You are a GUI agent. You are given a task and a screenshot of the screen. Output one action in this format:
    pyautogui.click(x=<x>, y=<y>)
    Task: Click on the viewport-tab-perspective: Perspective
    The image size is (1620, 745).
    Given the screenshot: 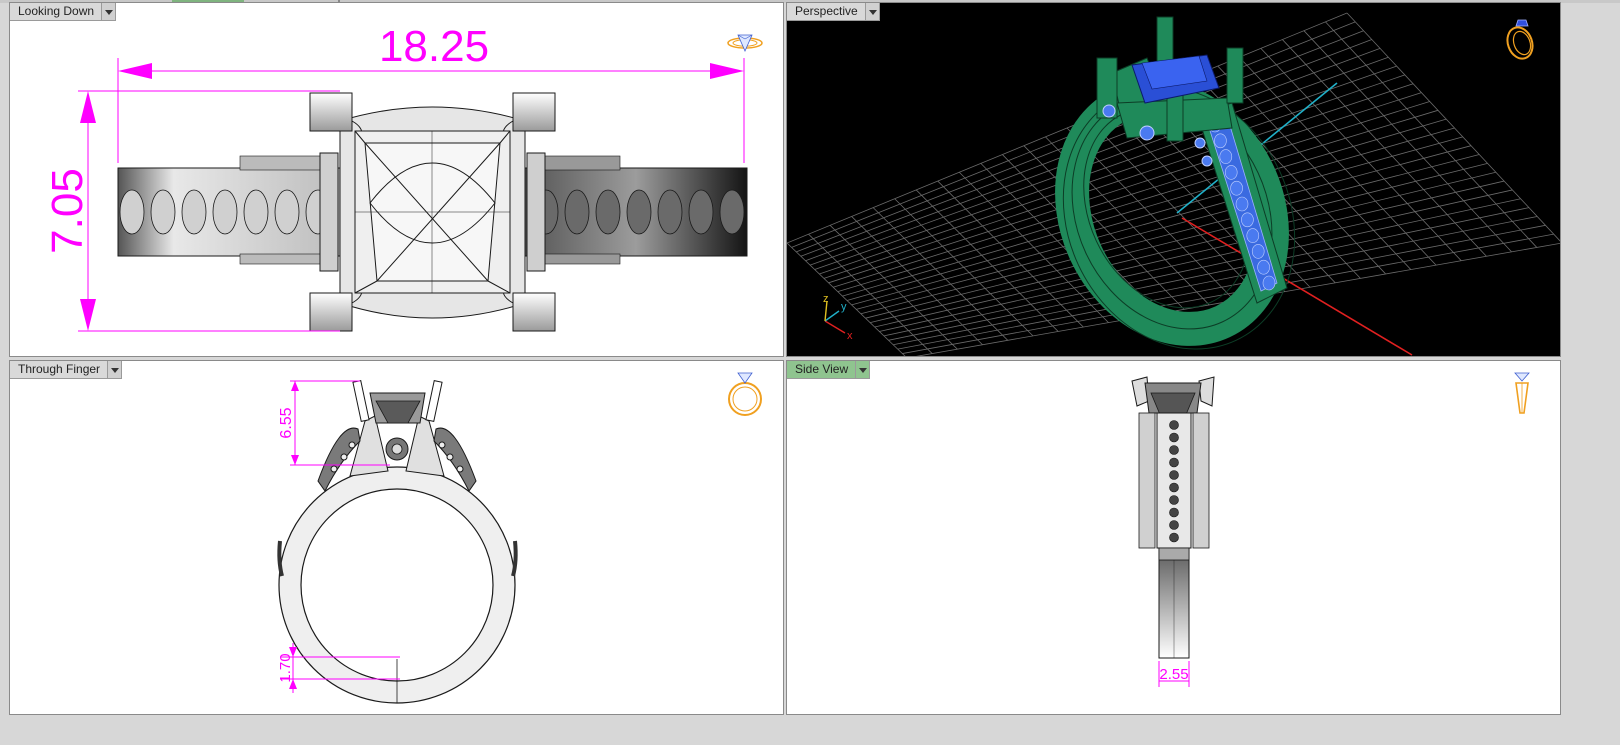 What is the action you would take?
    pyautogui.click(x=833, y=12)
    